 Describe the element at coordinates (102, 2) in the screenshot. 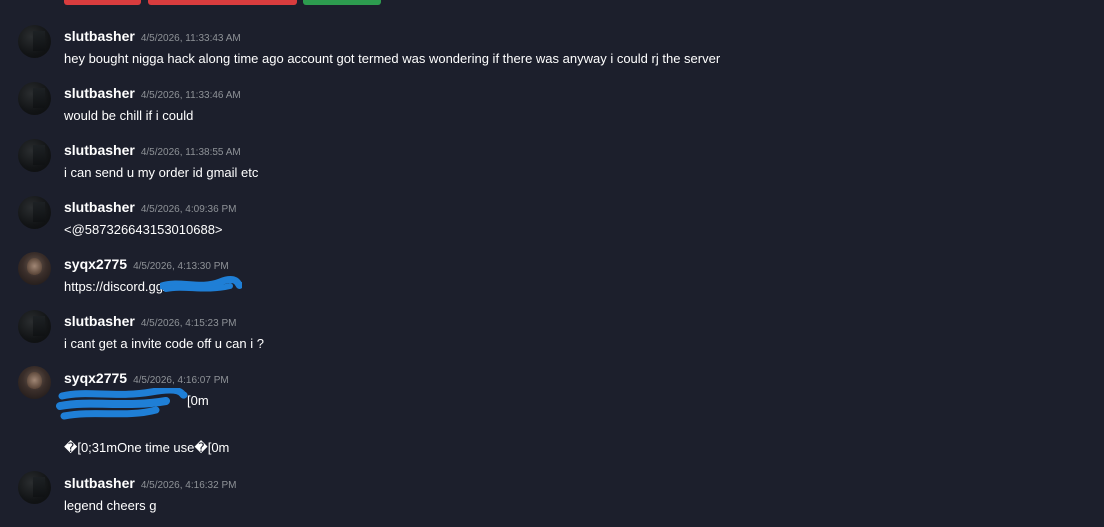

I see `red-action-button` at that location.